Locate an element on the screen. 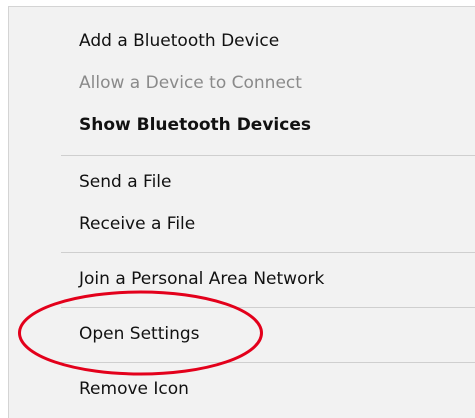  menu-item-add-bluetooth-device: Add a Bluetooth Device is located at coordinates (179, 41).